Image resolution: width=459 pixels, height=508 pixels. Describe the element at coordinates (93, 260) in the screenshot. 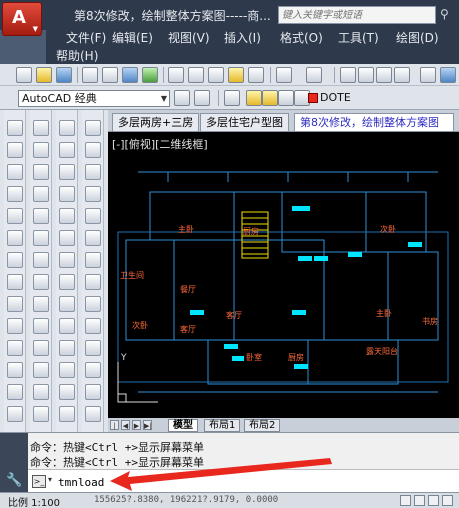

I see `circle-icon` at that location.